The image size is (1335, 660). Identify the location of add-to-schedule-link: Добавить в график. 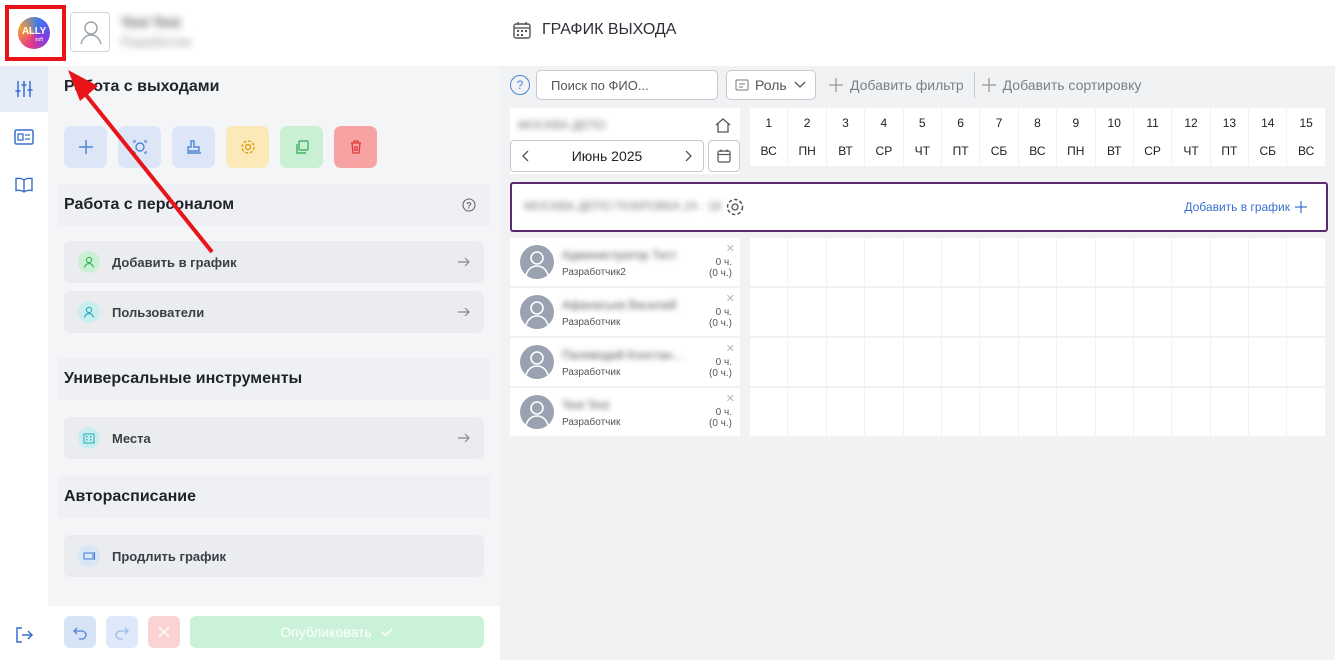
(1246, 207).